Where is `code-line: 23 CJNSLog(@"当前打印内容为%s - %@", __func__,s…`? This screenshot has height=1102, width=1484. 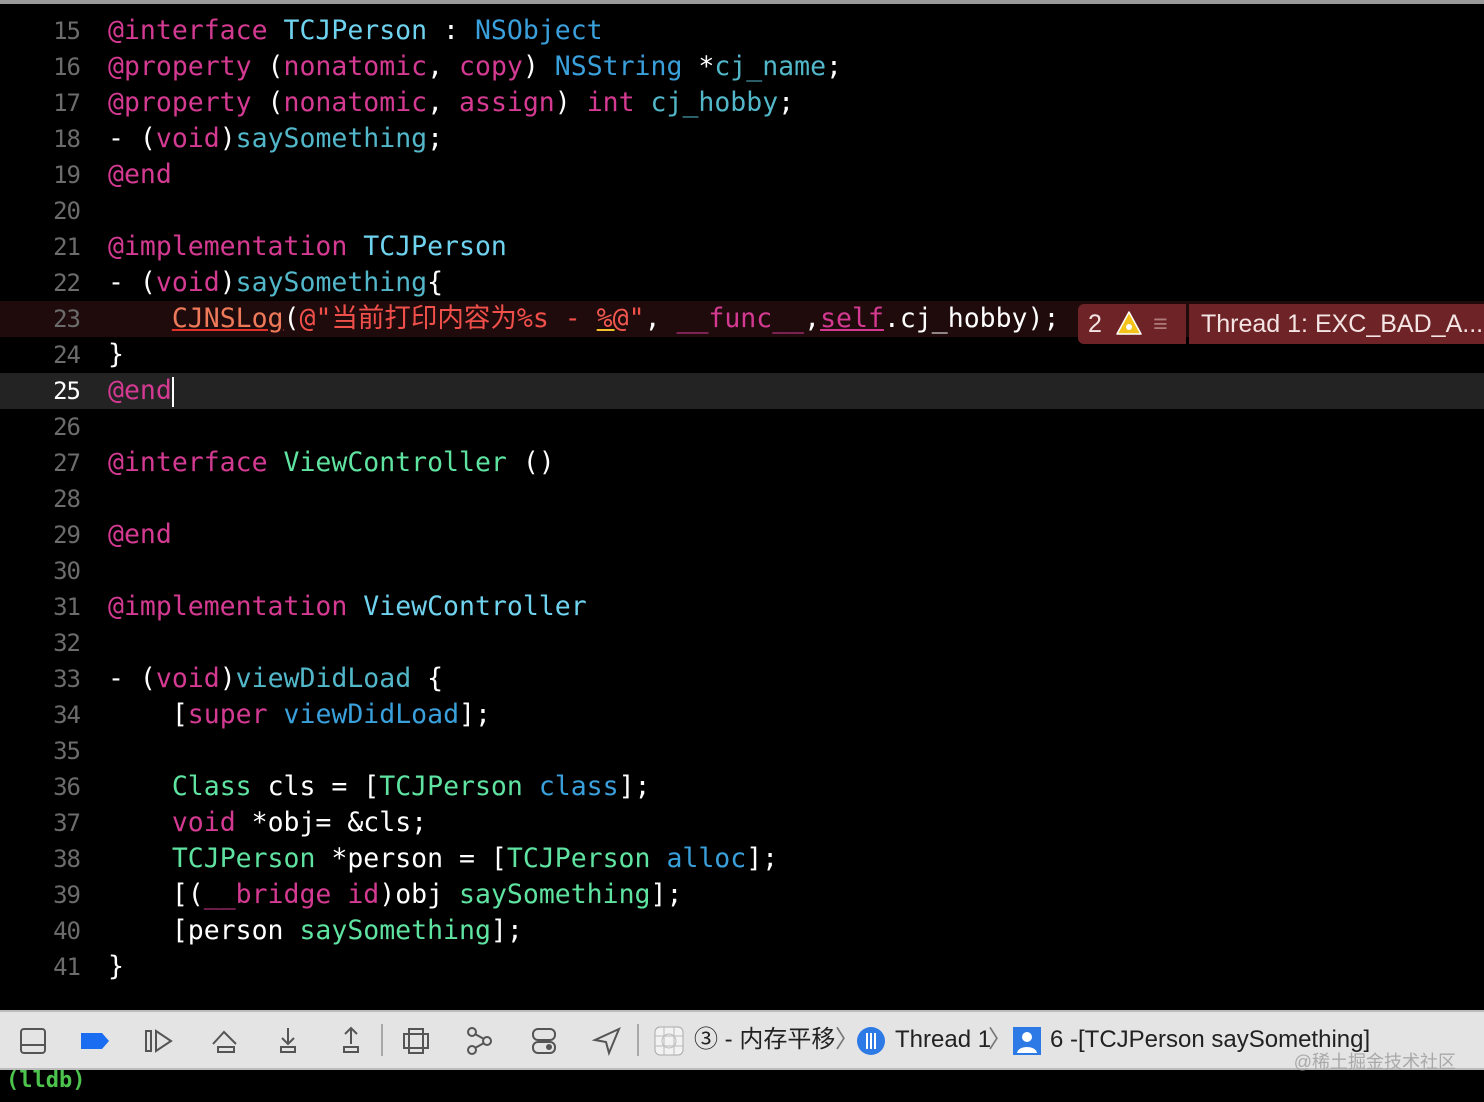 code-line: 23 CJNSLog(@"当前打印内容为%s - %@", __func__,s… is located at coordinates (742, 322).